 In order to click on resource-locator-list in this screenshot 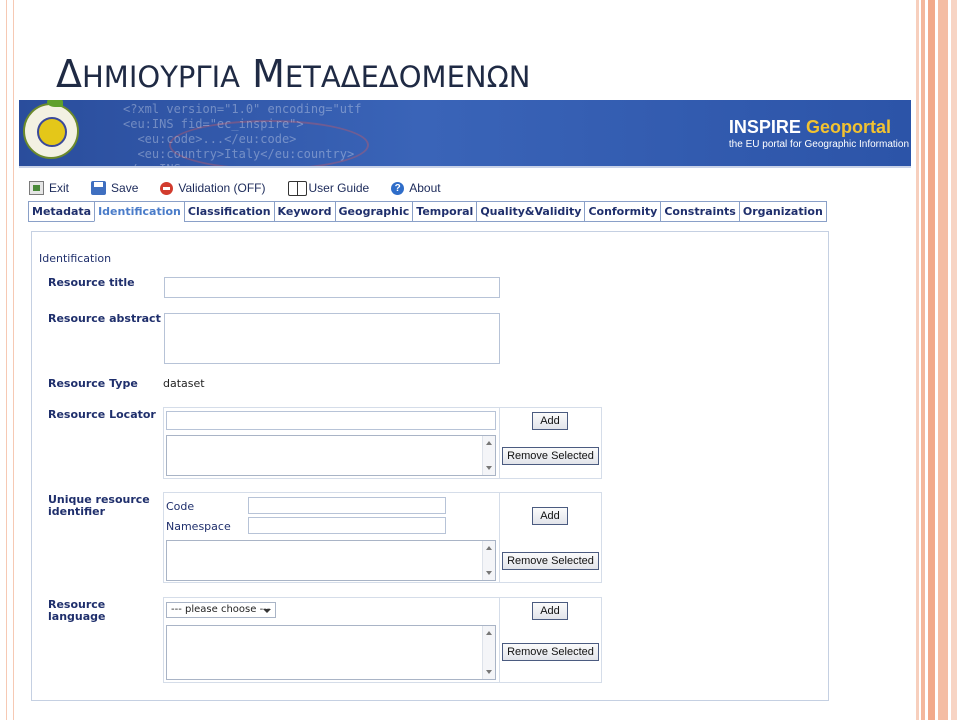, I will do `click(331, 455)`.